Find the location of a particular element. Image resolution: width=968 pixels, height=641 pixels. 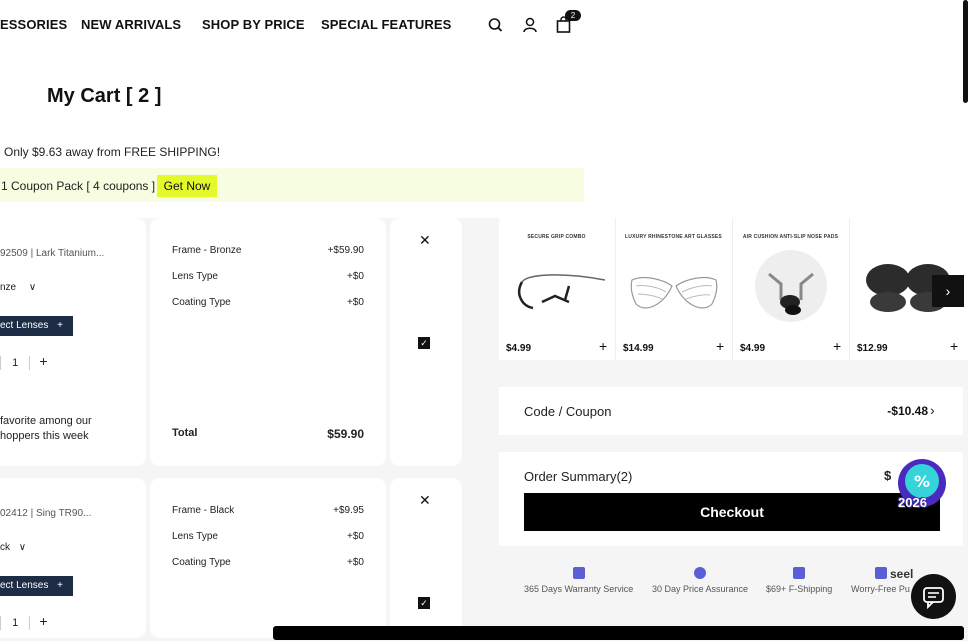

free-shipping-label: $69+ F-Shipping is located at coordinates (799, 589).